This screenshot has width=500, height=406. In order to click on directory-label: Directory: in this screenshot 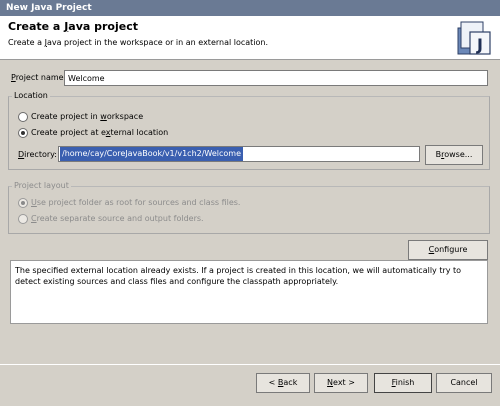, I will do `click(37, 154)`.